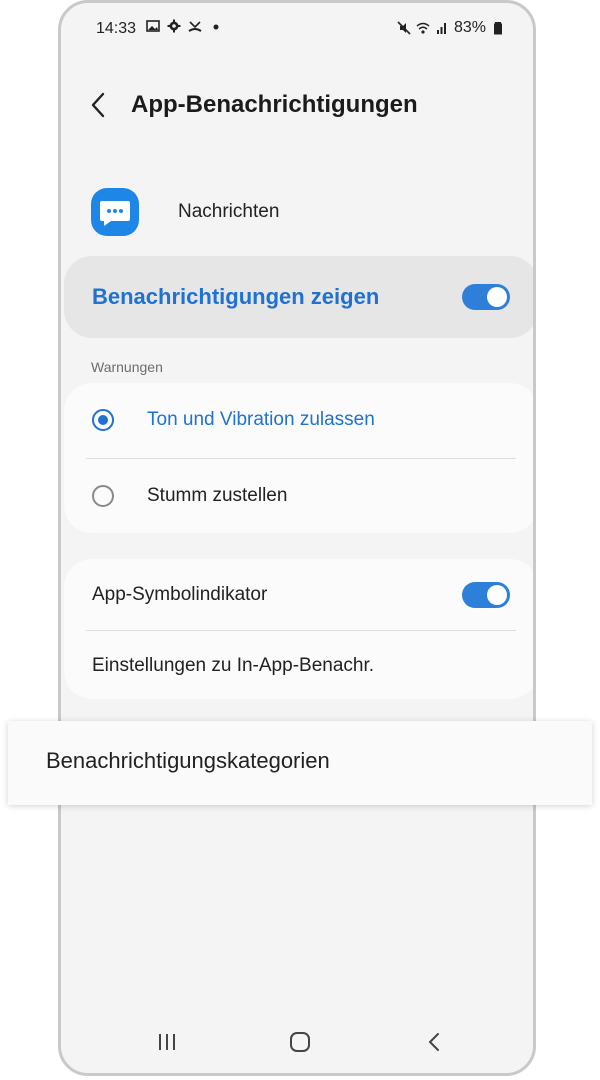 This screenshot has width=600, height=1080. What do you see at coordinates (435, 1042) in the screenshot?
I see `back-icon` at bounding box center [435, 1042].